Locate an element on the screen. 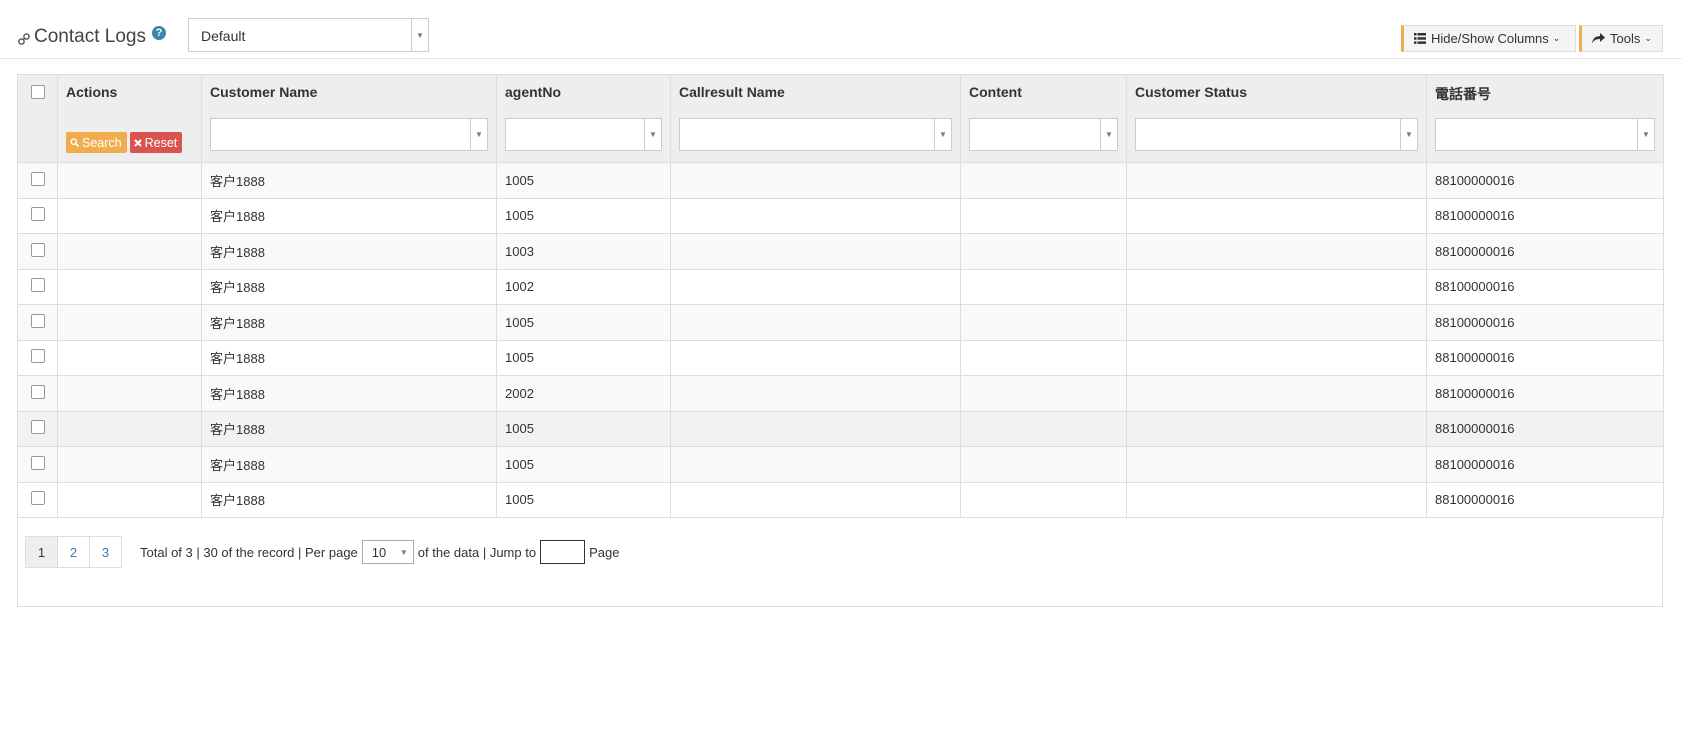 The image size is (1682, 744). page-link-2: 2 is located at coordinates (73, 552).